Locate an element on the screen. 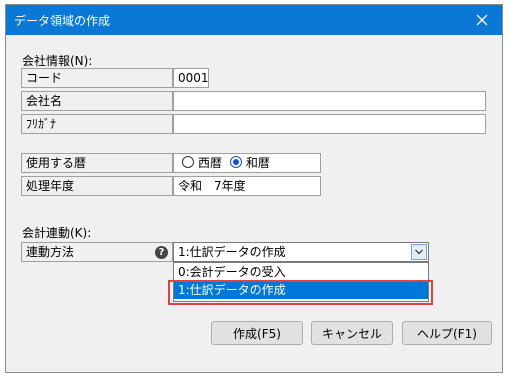 The height and width of the screenshot is (381, 510). radio-unselected-icon is located at coordinates (188, 162).